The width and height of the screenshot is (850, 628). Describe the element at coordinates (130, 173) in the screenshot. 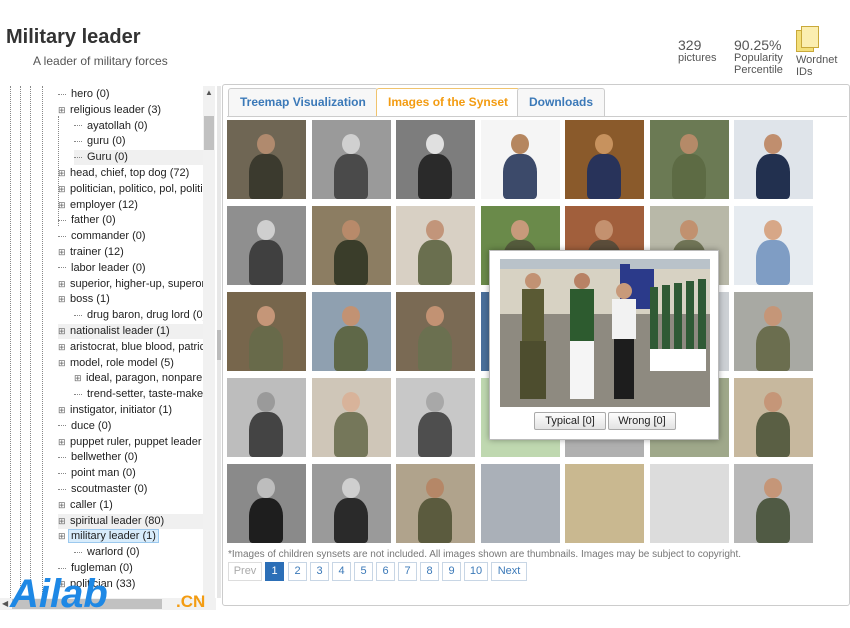

I see `tree-item: ⊞ head, chief, top dog (72)` at that location.